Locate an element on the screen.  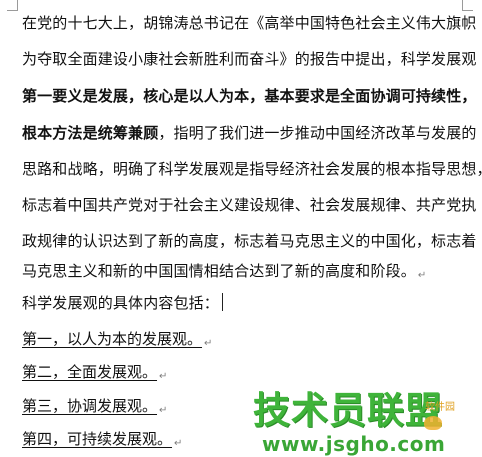
list-item-2: 第二，全面发展观。 ↵ is located at coordinates (94, 372).